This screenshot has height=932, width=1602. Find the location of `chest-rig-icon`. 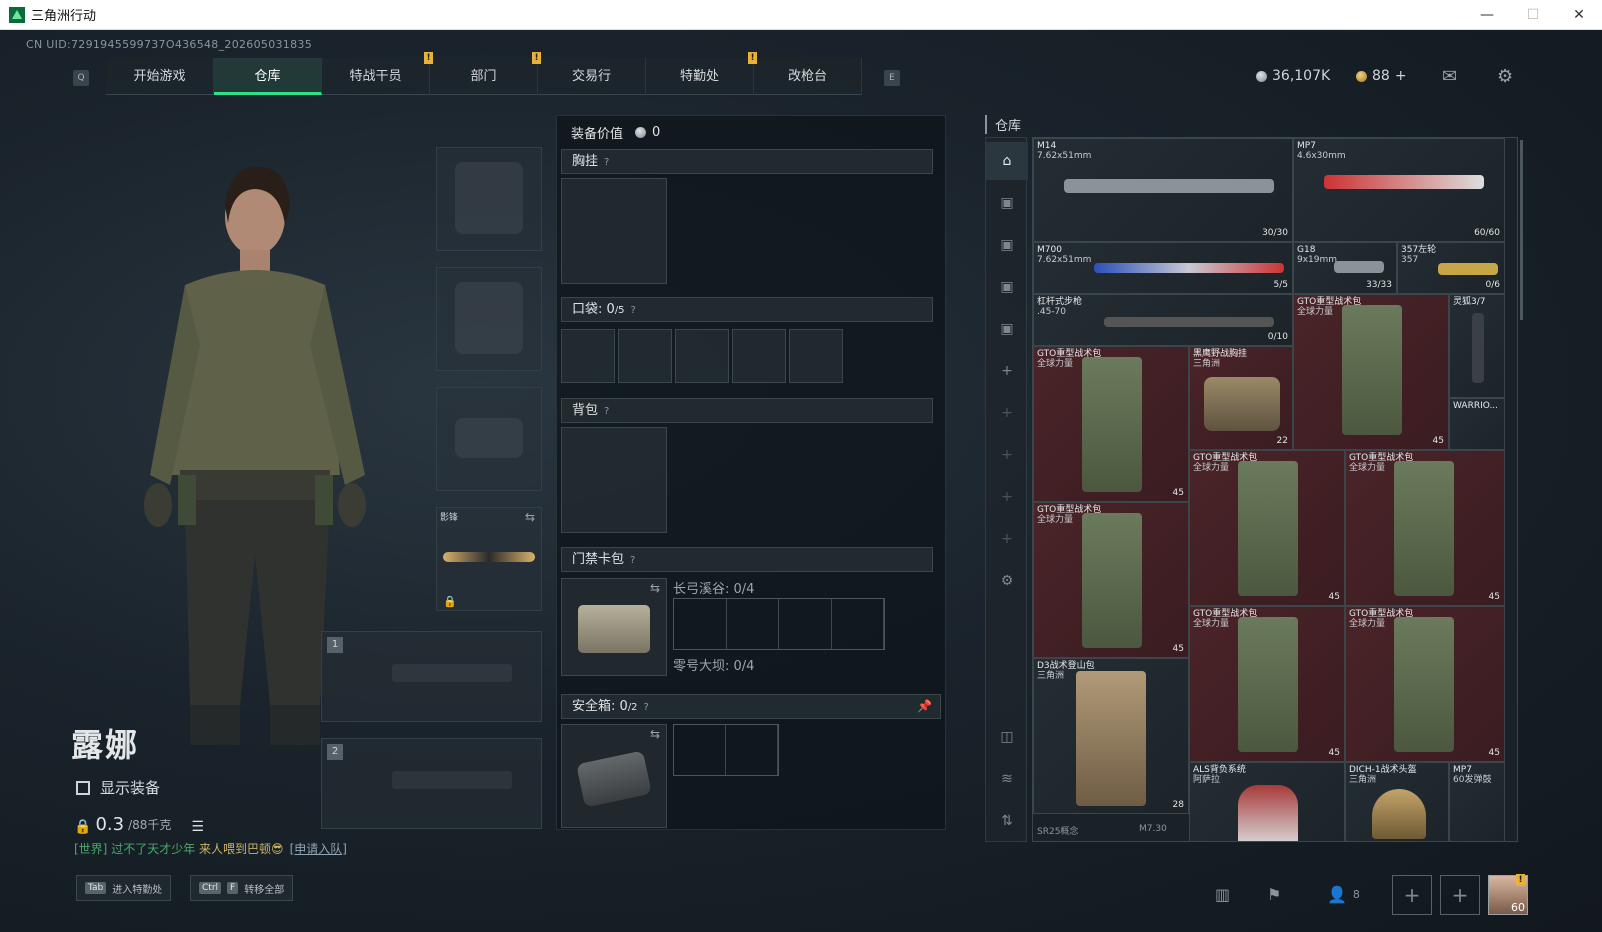

chest-rig-icon is located at coordinates (1242, 404).